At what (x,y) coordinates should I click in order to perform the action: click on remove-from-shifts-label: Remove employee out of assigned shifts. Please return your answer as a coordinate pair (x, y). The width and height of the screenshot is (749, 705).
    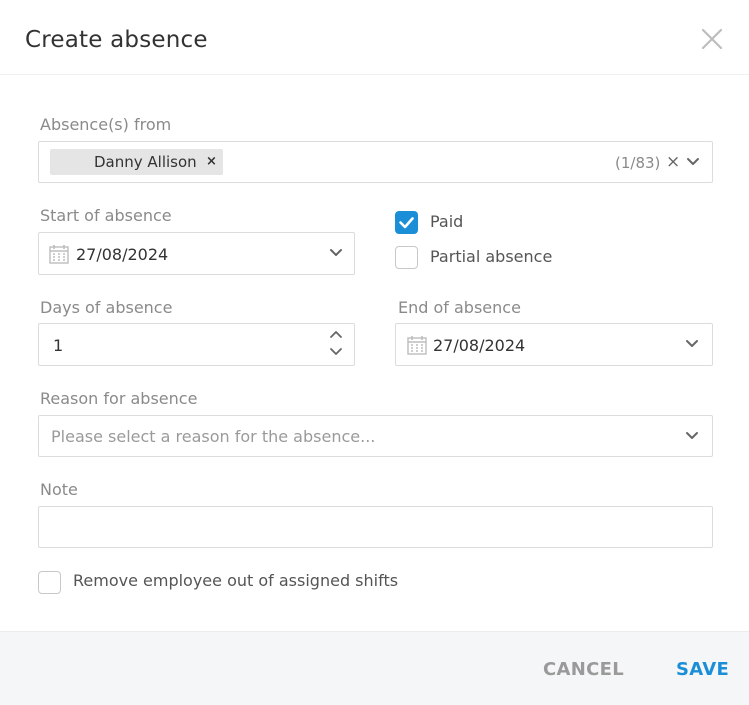
    Looking at the image, I should click on (236, 580).